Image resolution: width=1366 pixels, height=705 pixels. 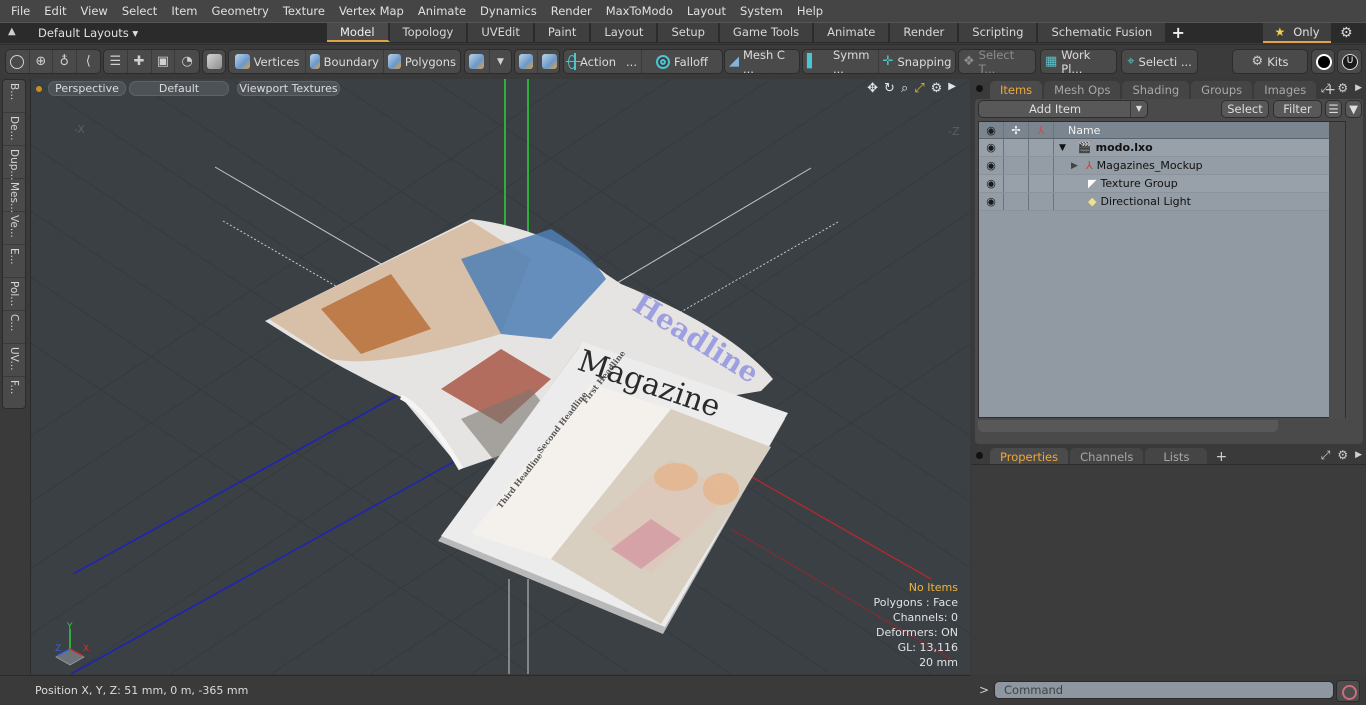 I want to click on viewport-textures-button: Viewport Textures, so click(x=288, y=88).